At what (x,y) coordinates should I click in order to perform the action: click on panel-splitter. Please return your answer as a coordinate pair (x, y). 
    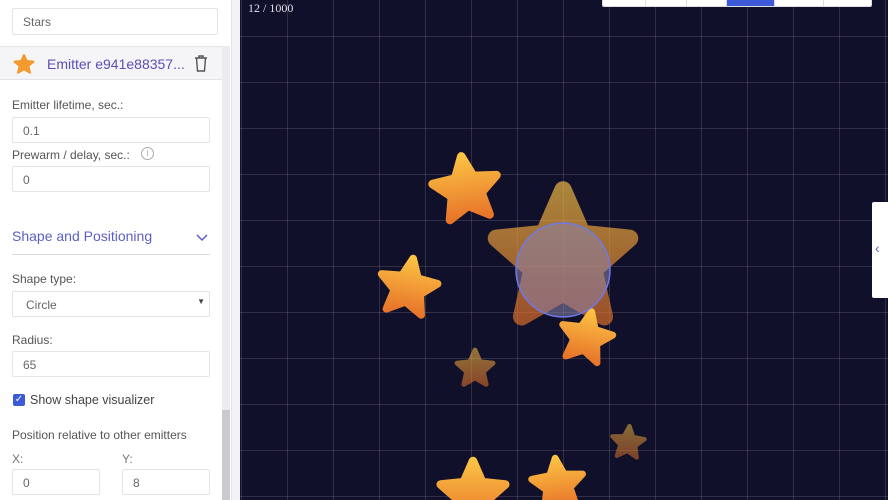
    Looking at the image, I should click on (236, 250).